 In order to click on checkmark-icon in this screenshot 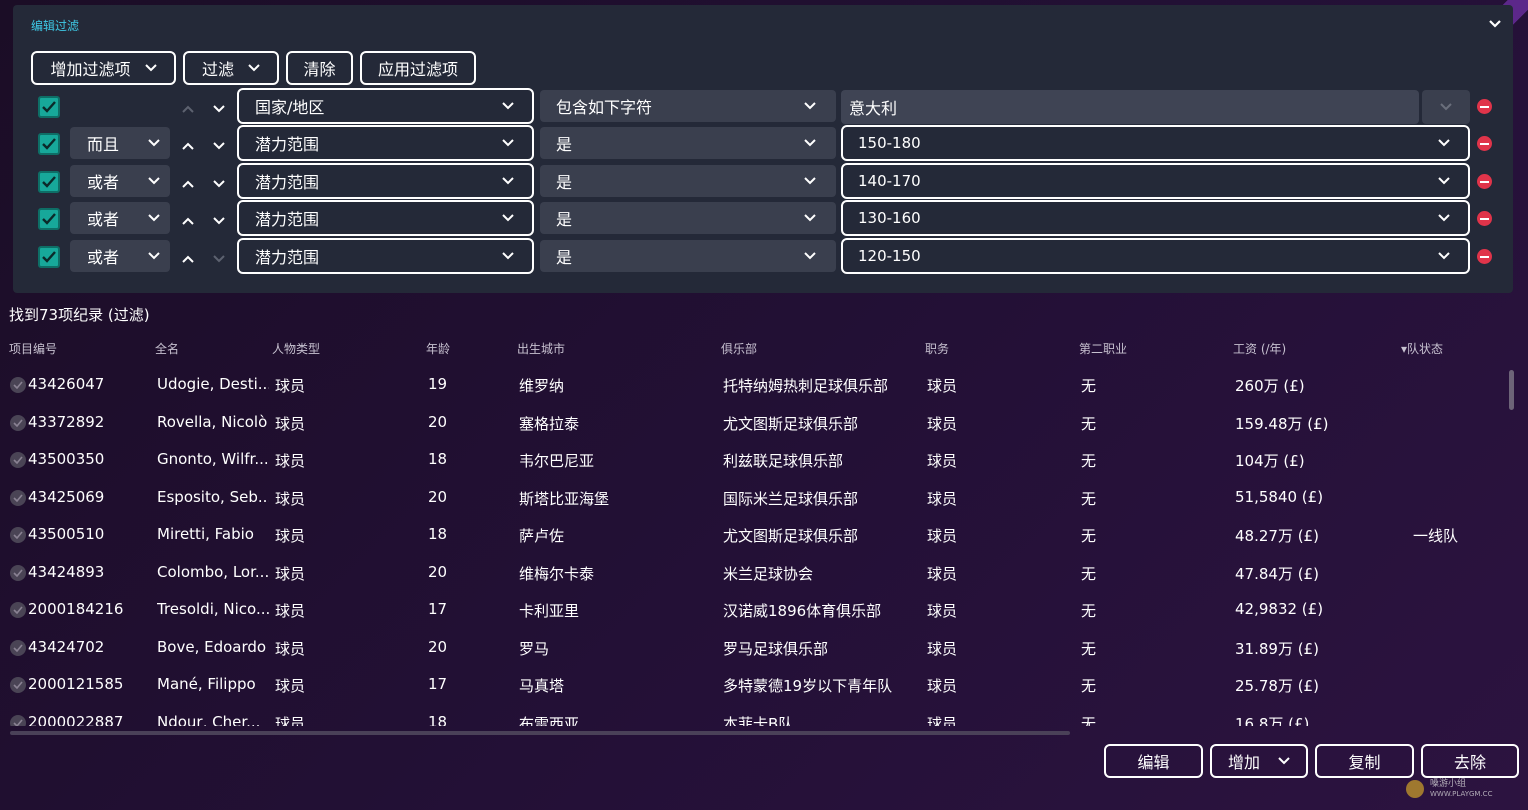, I will do `click(49, 257)`.